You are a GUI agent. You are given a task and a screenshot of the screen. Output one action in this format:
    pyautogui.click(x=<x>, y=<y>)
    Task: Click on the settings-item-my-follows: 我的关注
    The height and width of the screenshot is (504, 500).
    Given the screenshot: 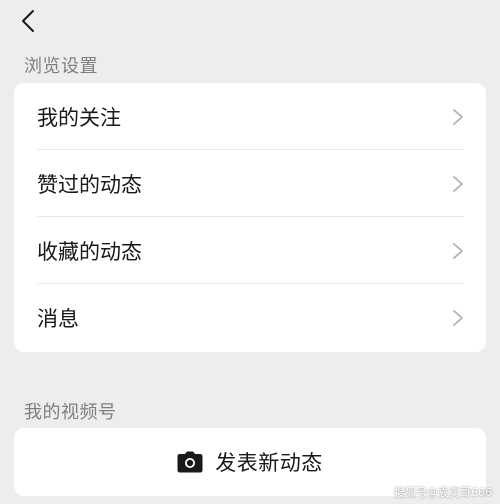 What is the action you would take?
    pyautogui.click(x=250, y=116)
    